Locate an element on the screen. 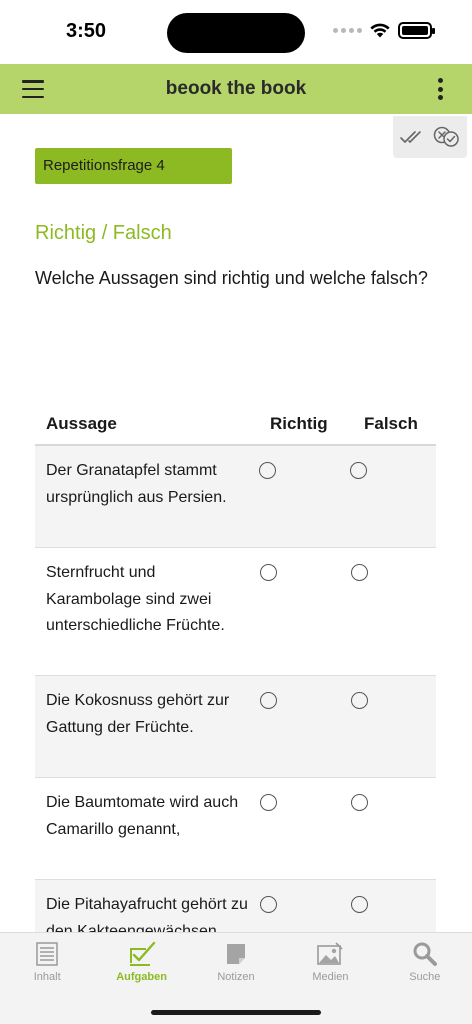 The height and width of the screenshot is (1024, 472). header-statement: Aussage is located at coordinates (81, 423).